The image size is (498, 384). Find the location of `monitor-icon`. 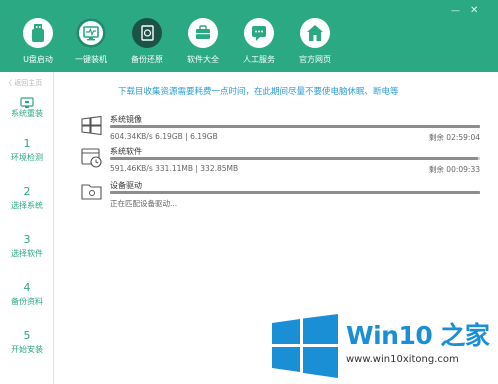

monitor-icon is located at coordinates (91, 33).